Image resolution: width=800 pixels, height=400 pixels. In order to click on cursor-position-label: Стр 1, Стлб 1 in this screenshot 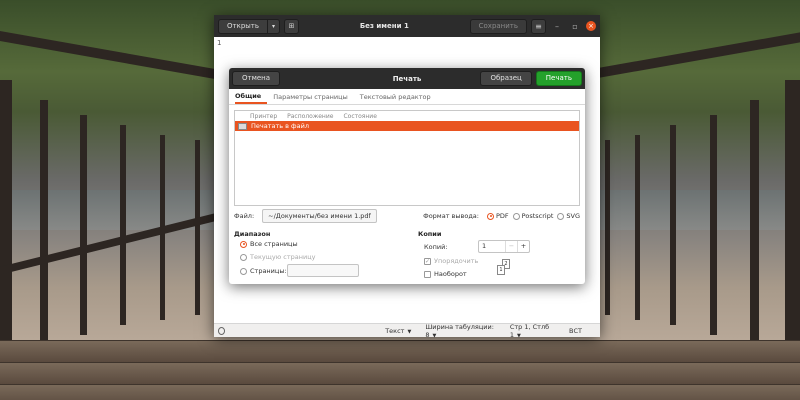, I will do `click(529, 330)`.